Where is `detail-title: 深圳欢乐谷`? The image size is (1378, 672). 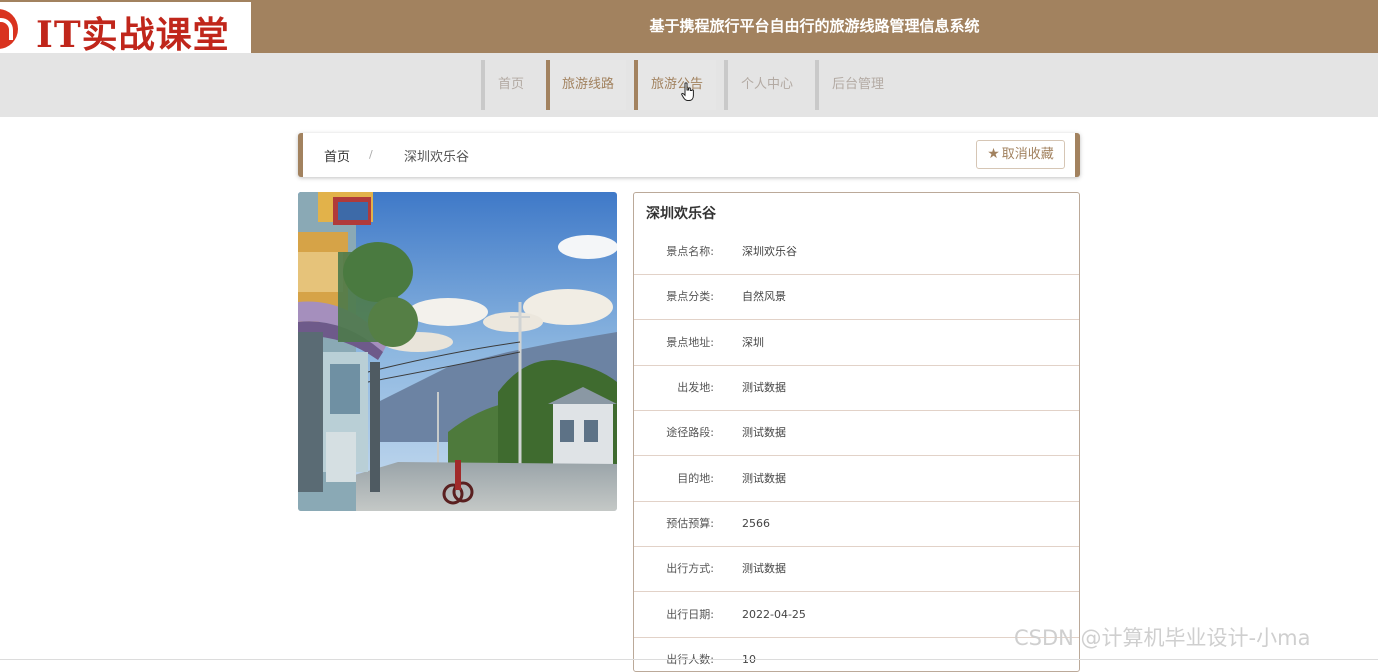 detail-title: 深圳欢乐谷 is located at coordinates (681, 214).